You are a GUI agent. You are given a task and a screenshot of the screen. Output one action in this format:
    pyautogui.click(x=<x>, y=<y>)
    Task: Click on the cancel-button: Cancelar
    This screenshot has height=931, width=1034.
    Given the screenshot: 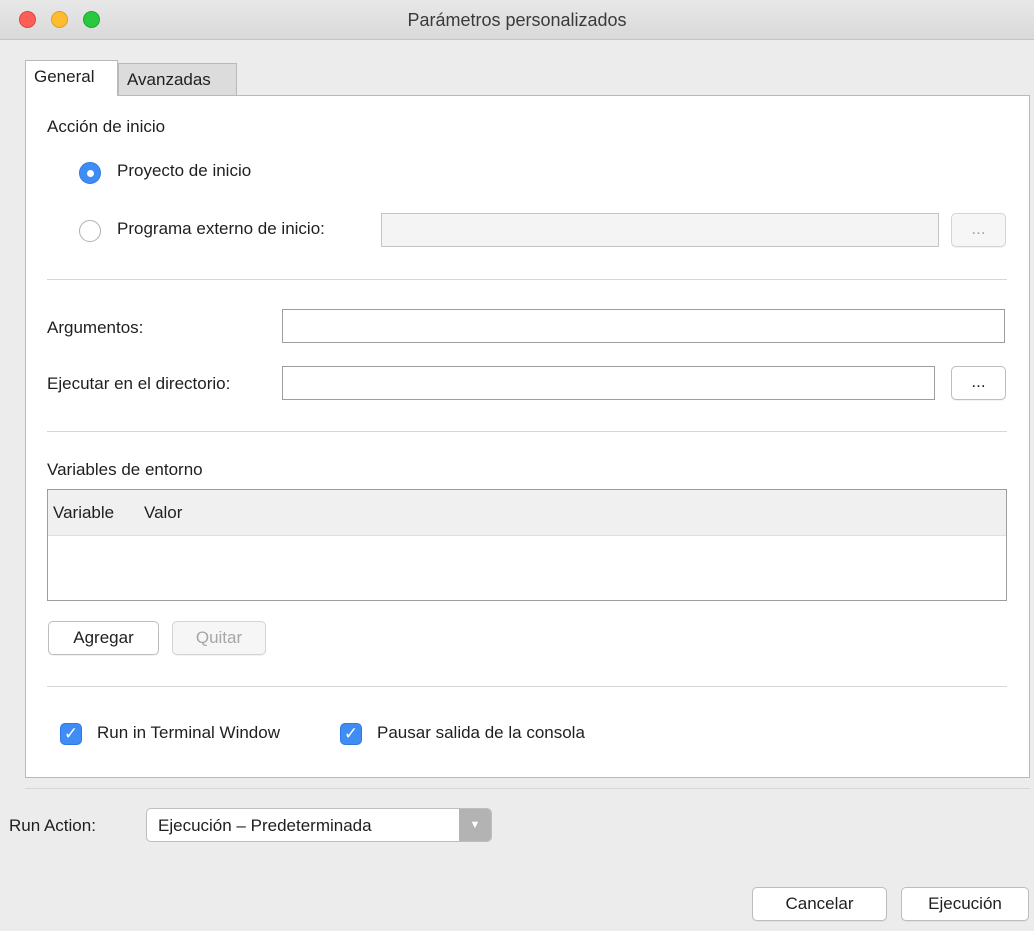 What is the action you would take?
    pyautogui.click(x=819, y=904)
    